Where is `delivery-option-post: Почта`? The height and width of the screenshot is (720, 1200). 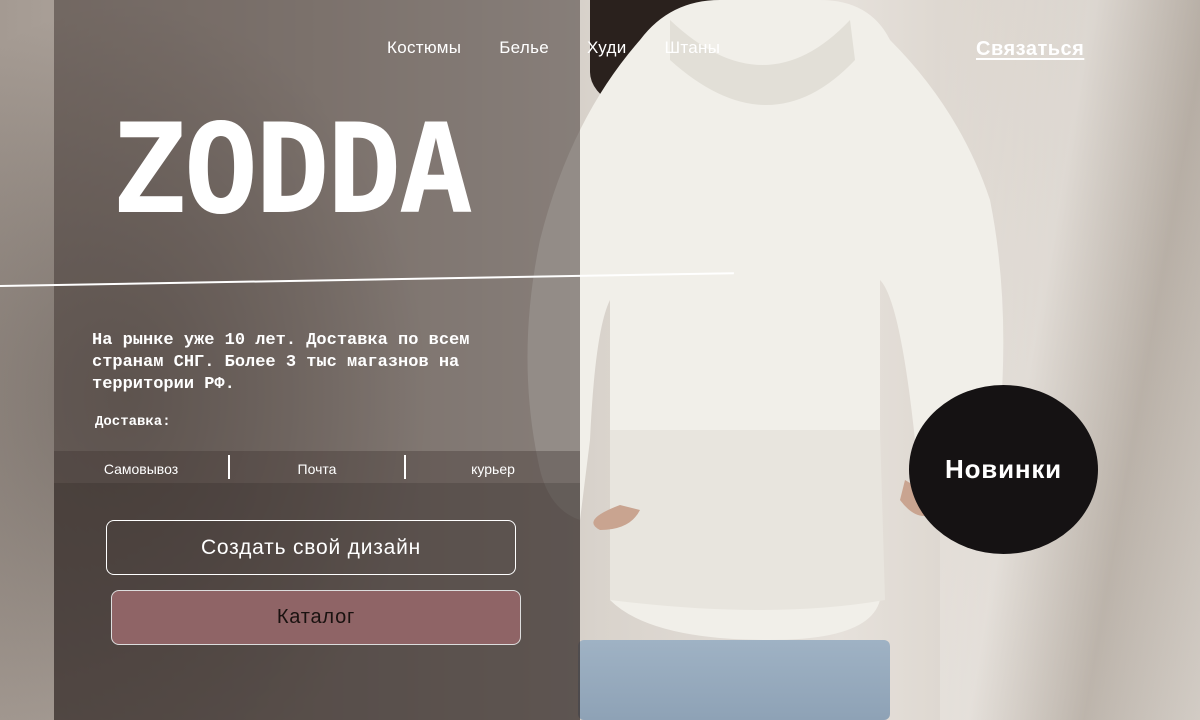 delivery-option-post: Почта is located at coordinates (316, 467).